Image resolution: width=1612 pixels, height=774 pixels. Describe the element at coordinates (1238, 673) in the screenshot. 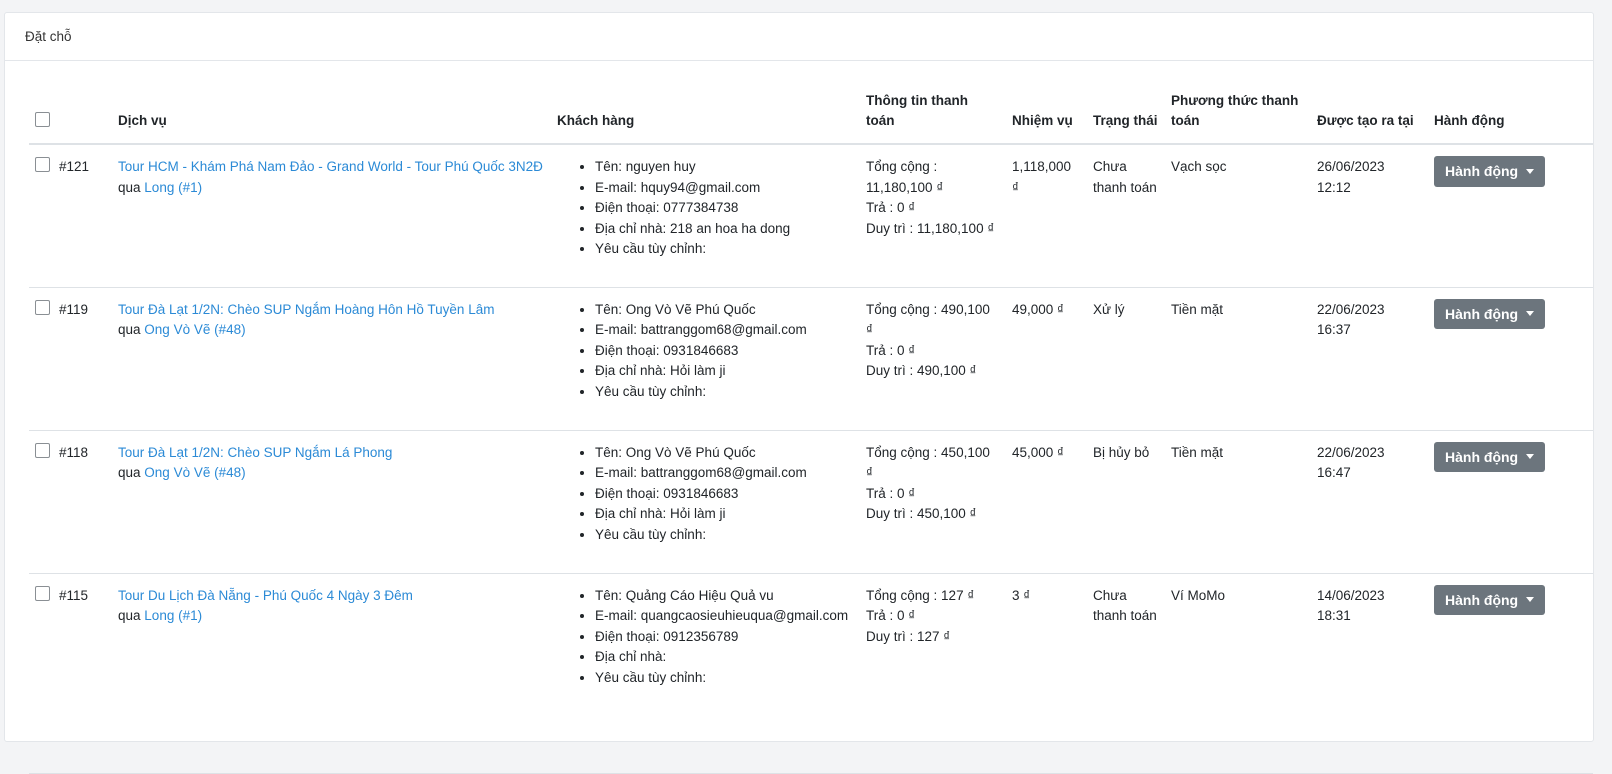

I see `payment-method-value: Ví MoMo` at that location.